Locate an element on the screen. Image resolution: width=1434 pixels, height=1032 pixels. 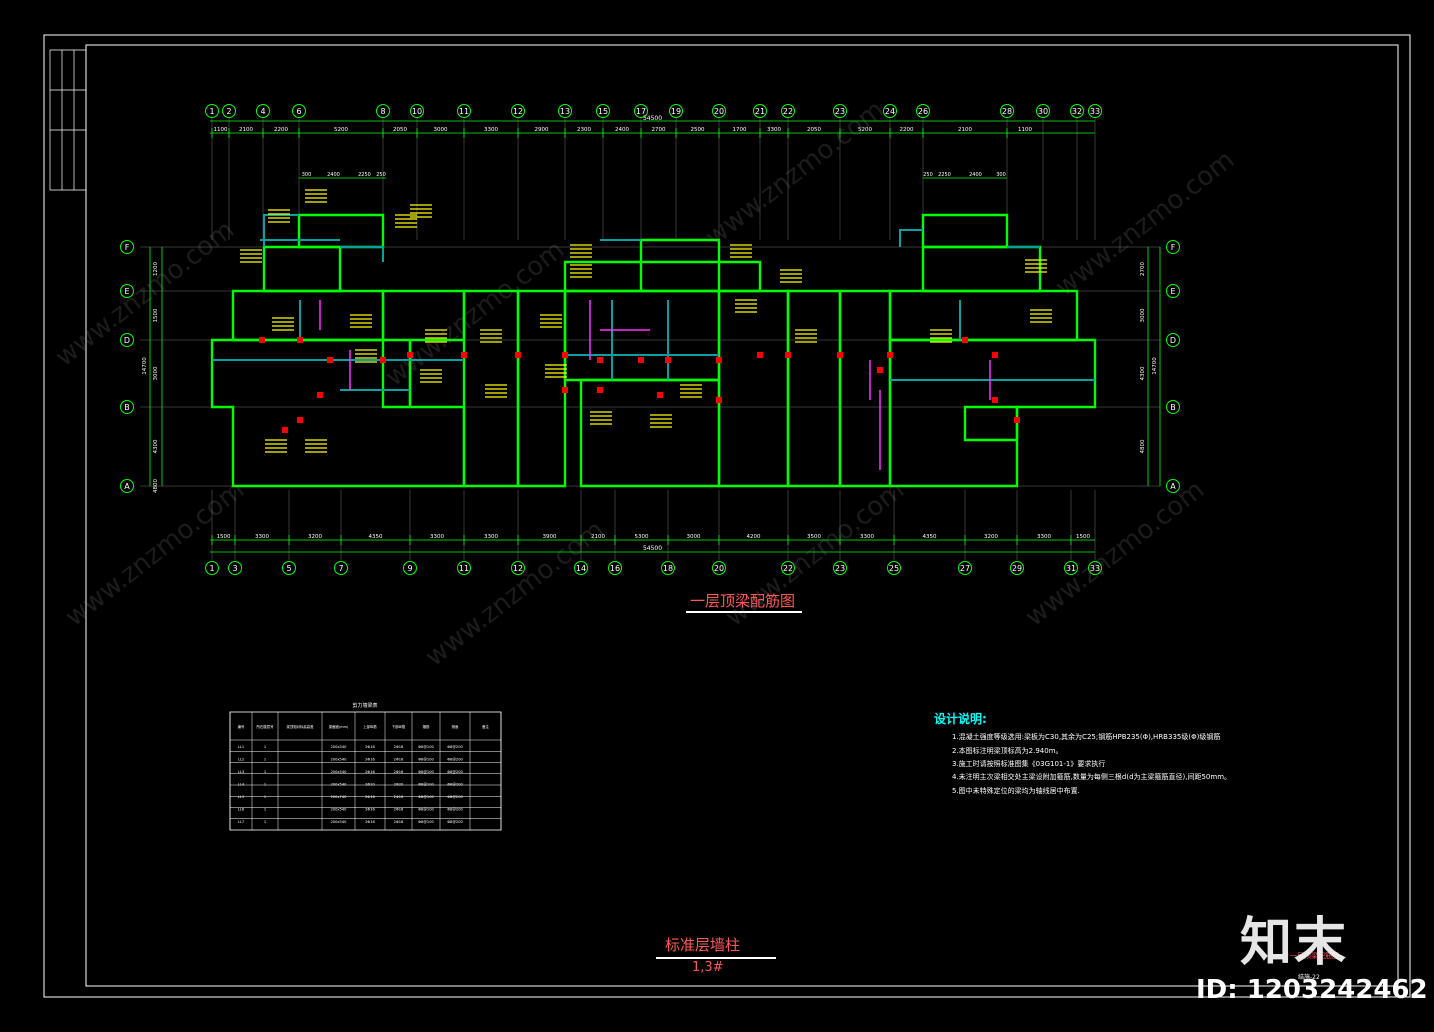
table-cell: 200x740 is located at coordinates (339, 797).